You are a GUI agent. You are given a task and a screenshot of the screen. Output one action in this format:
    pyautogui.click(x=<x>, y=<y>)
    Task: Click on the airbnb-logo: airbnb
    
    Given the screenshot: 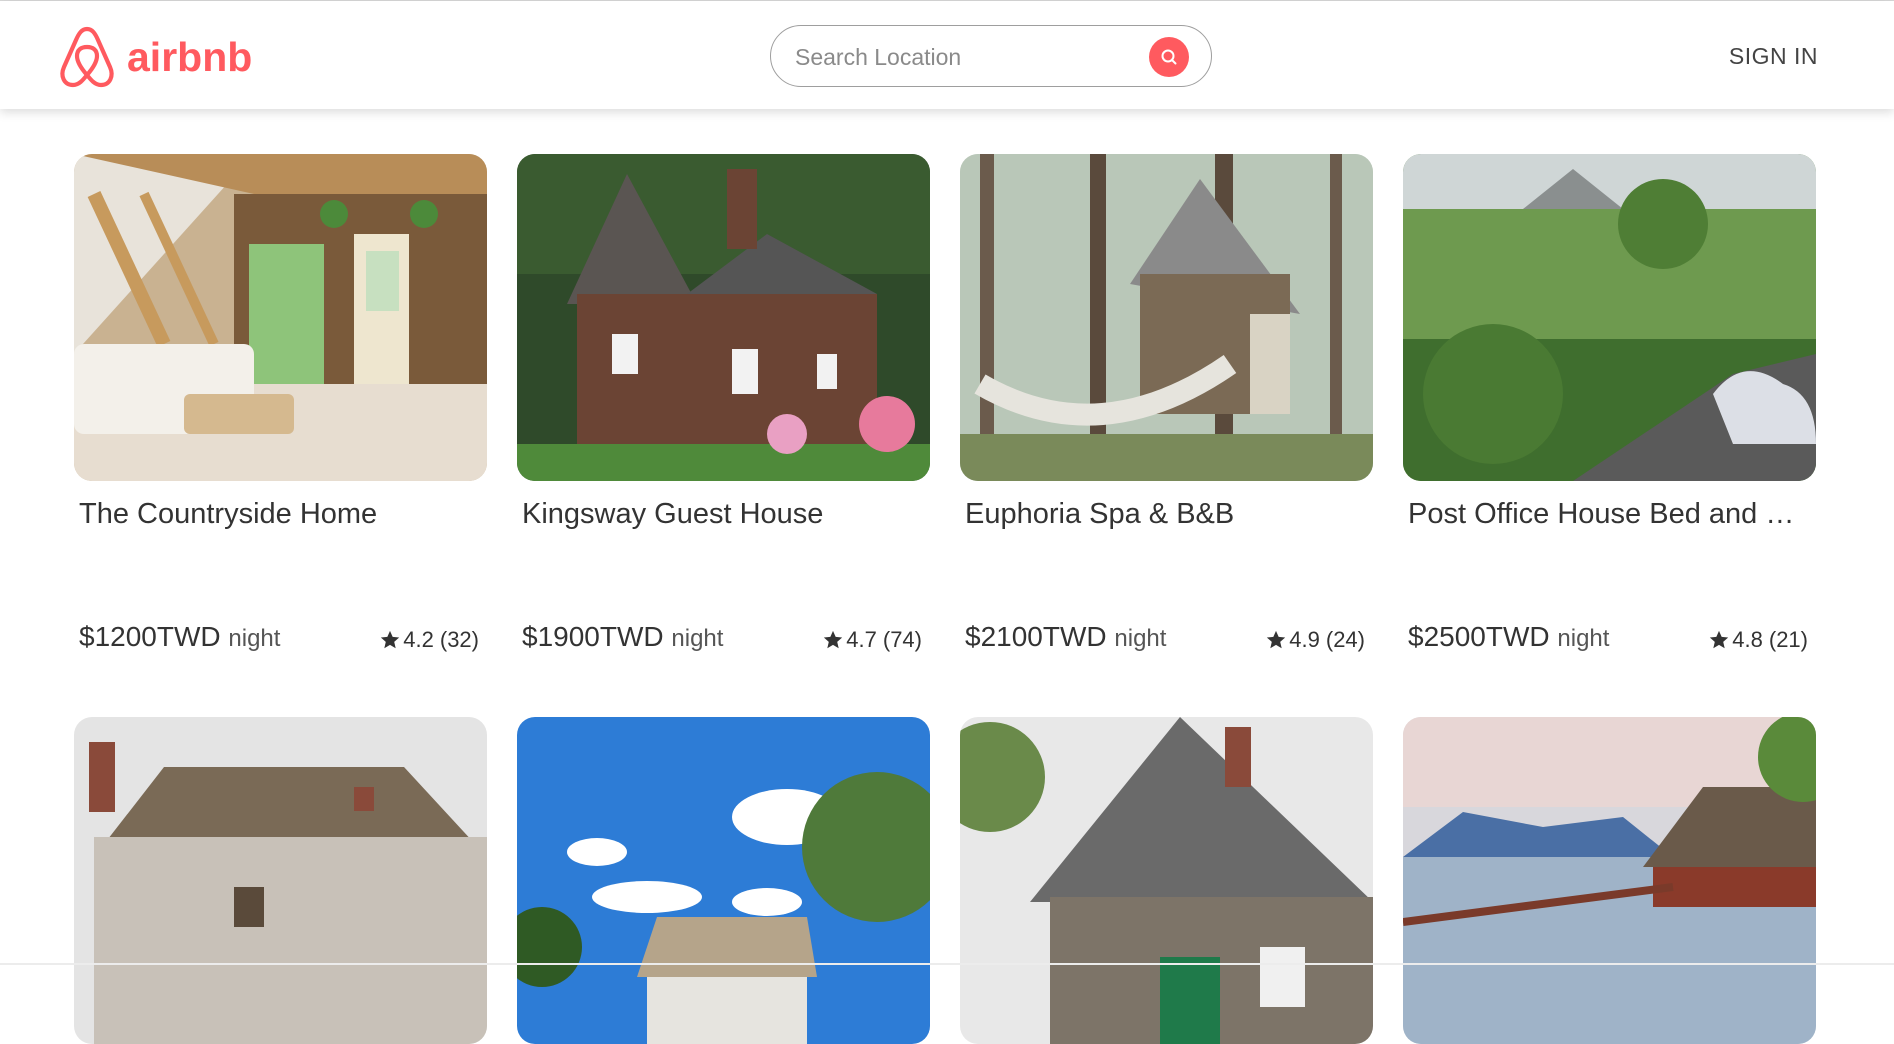 What is the action you would take?
    pyautogui.click(x=155, y=57)
    